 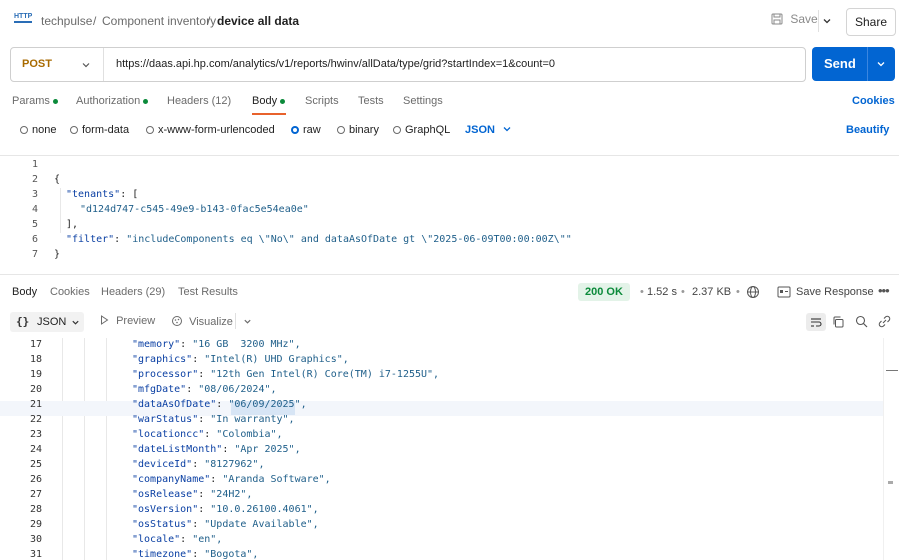 I want to click on line-number: 25, so click(x=35, y=464).